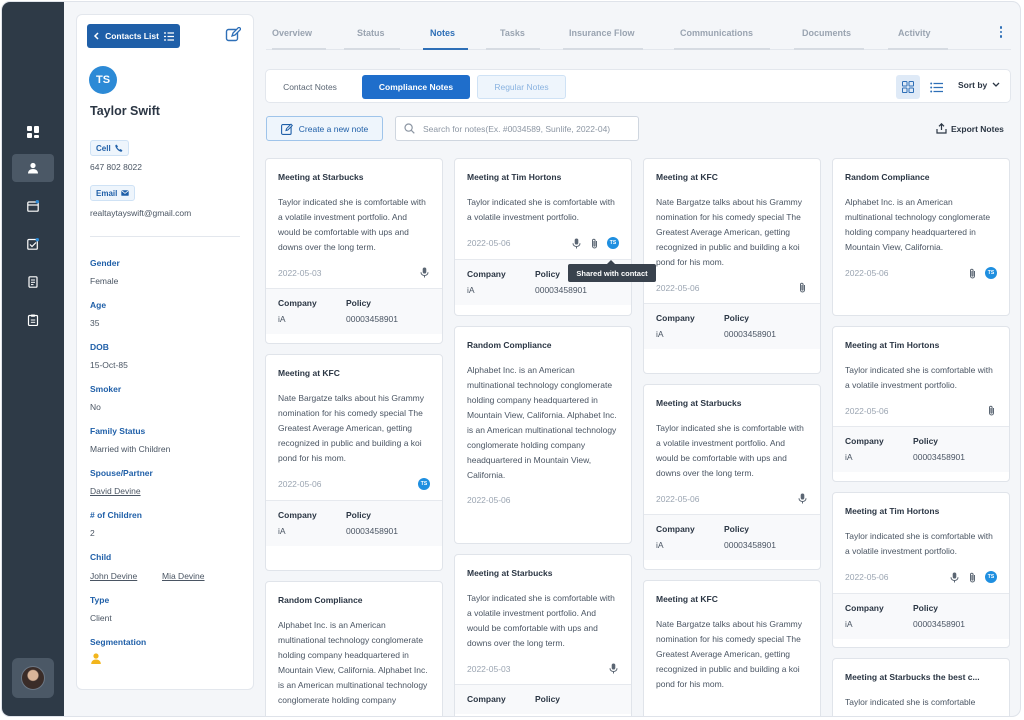 The height and width of the screenshot is (720, 1024). Describe the element at coordinates (183, 576) in the screenshot. I see `child-link-mia: Mia Devine` at that location.